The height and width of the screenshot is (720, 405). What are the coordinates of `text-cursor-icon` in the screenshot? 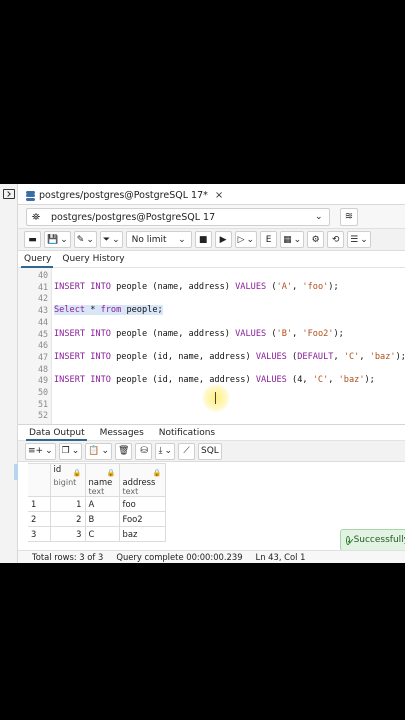 It's located at (216, 398).